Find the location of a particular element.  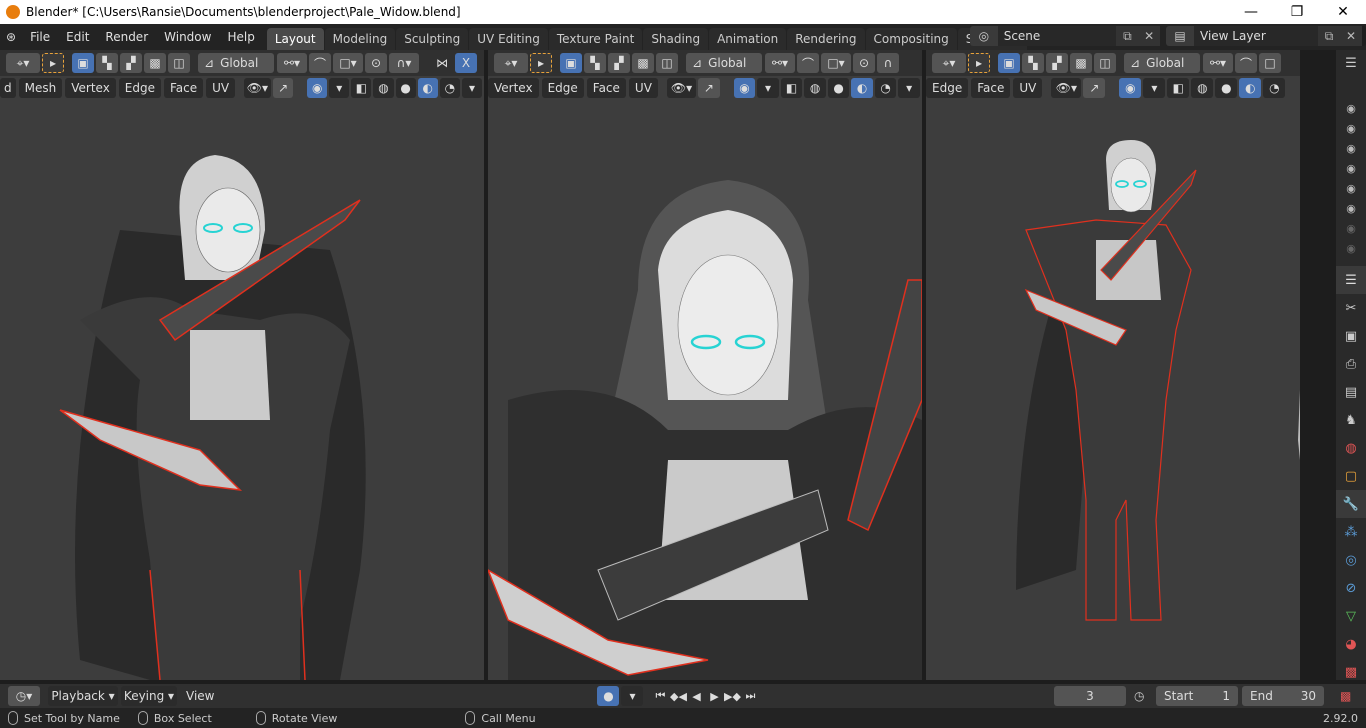

play-icon: ▶ is located at coordinates (714, 696).